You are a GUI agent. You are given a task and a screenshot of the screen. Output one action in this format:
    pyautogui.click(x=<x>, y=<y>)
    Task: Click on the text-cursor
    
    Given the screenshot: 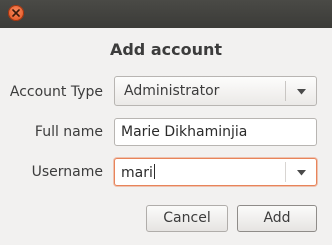 What is the action you would take?
    pyautogui.click(x=154, y=171)
    